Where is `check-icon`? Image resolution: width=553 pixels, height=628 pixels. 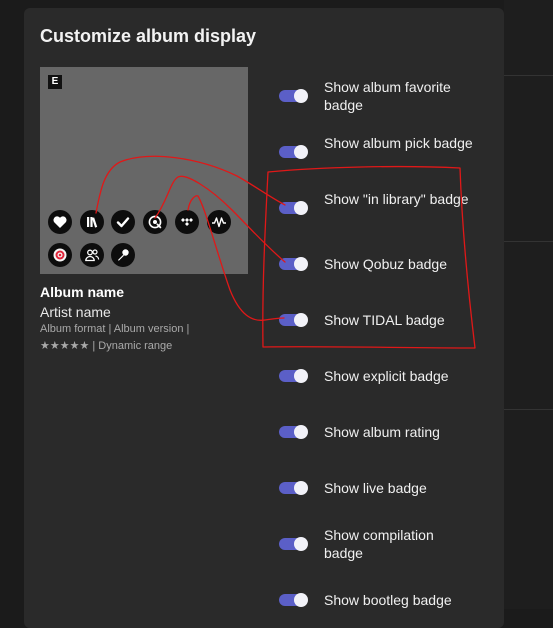
check-icon is located at coordinates (123, 222).